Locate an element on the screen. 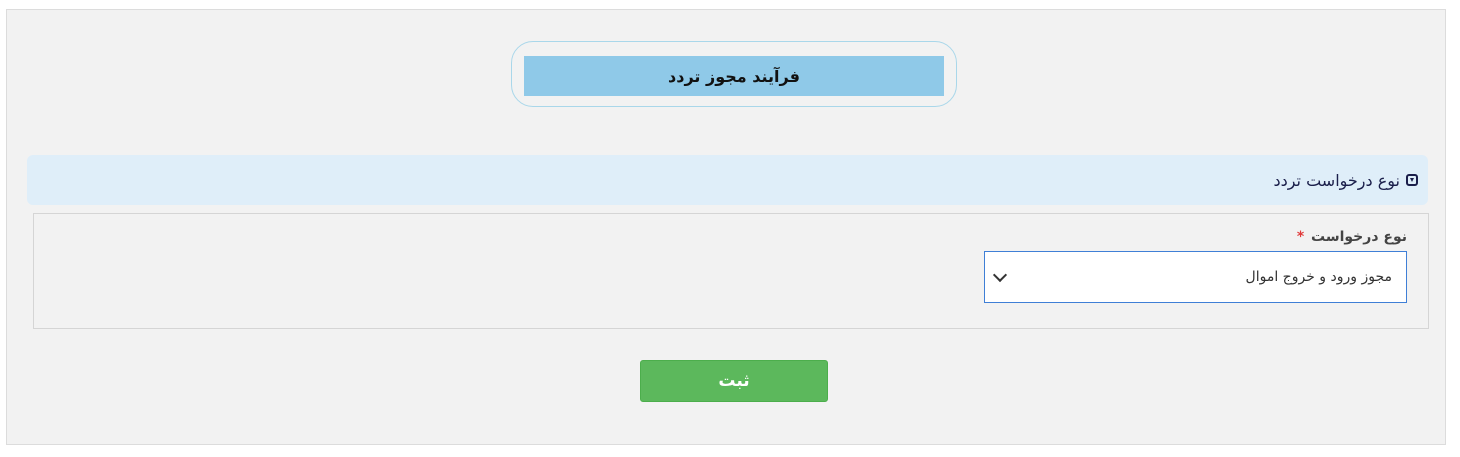 The width and height of the screenshot is (1460, 457). request-type-label: نوع درخواست * is located at coordinates (1352, 237).